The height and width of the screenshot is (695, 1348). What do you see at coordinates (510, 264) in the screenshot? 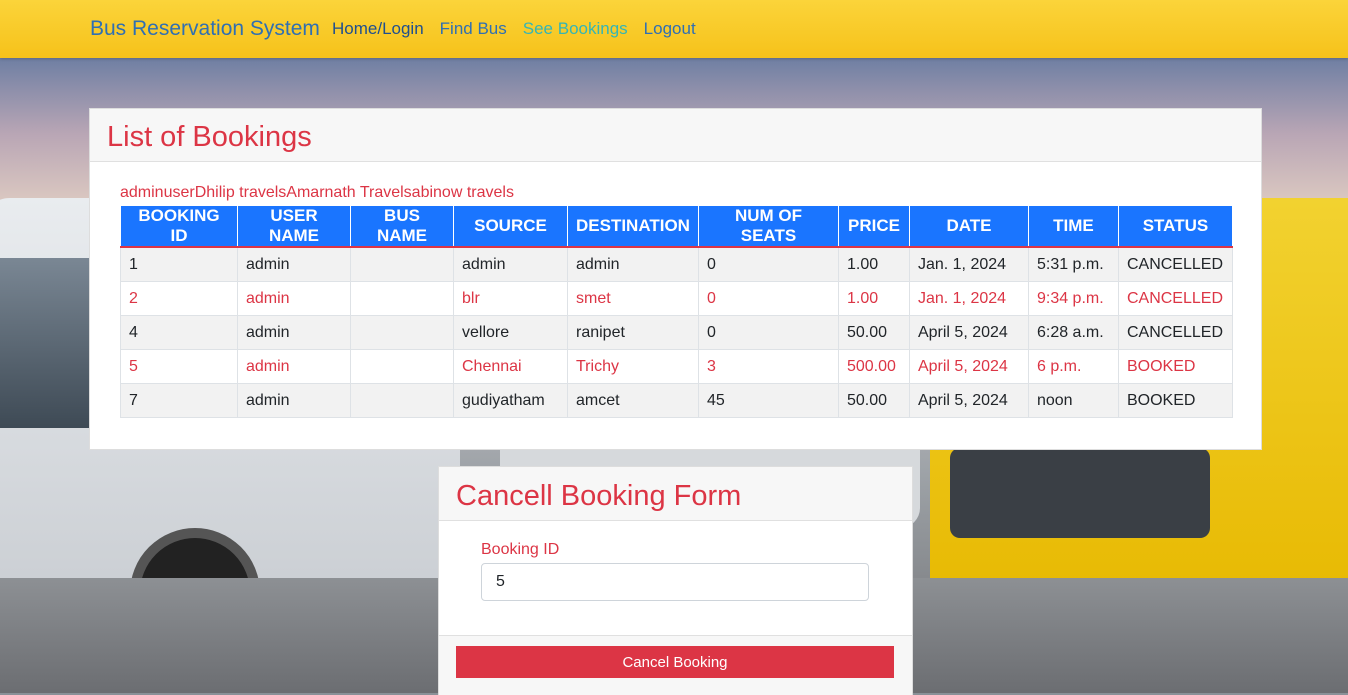
I see `cell-source: admin` at bounding box center [510, 264].